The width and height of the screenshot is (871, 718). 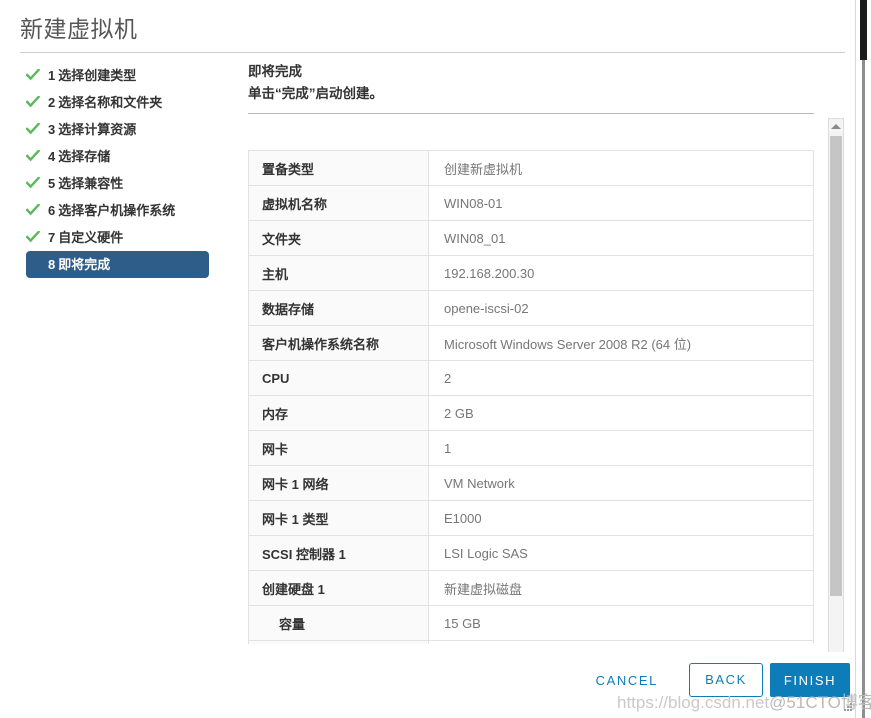 I want to click on step-number: 5, so click(x=52, y=183).